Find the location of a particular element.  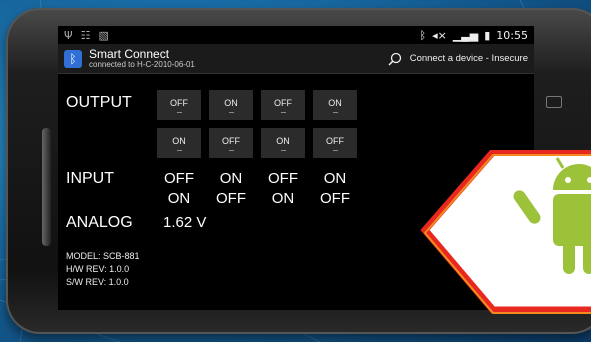

home-button is located at coordinates (46, 187).